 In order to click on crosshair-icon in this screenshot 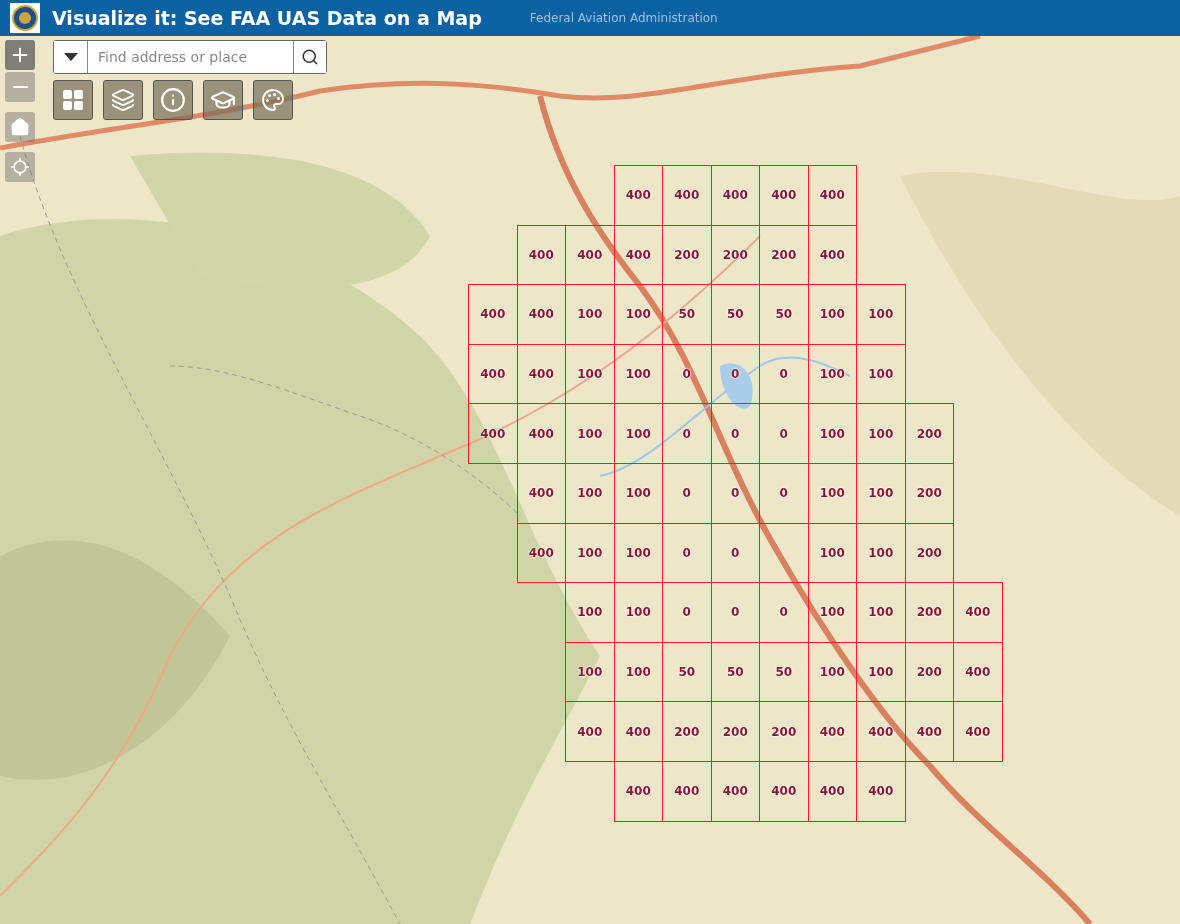, I will do `click(20, 167)`.